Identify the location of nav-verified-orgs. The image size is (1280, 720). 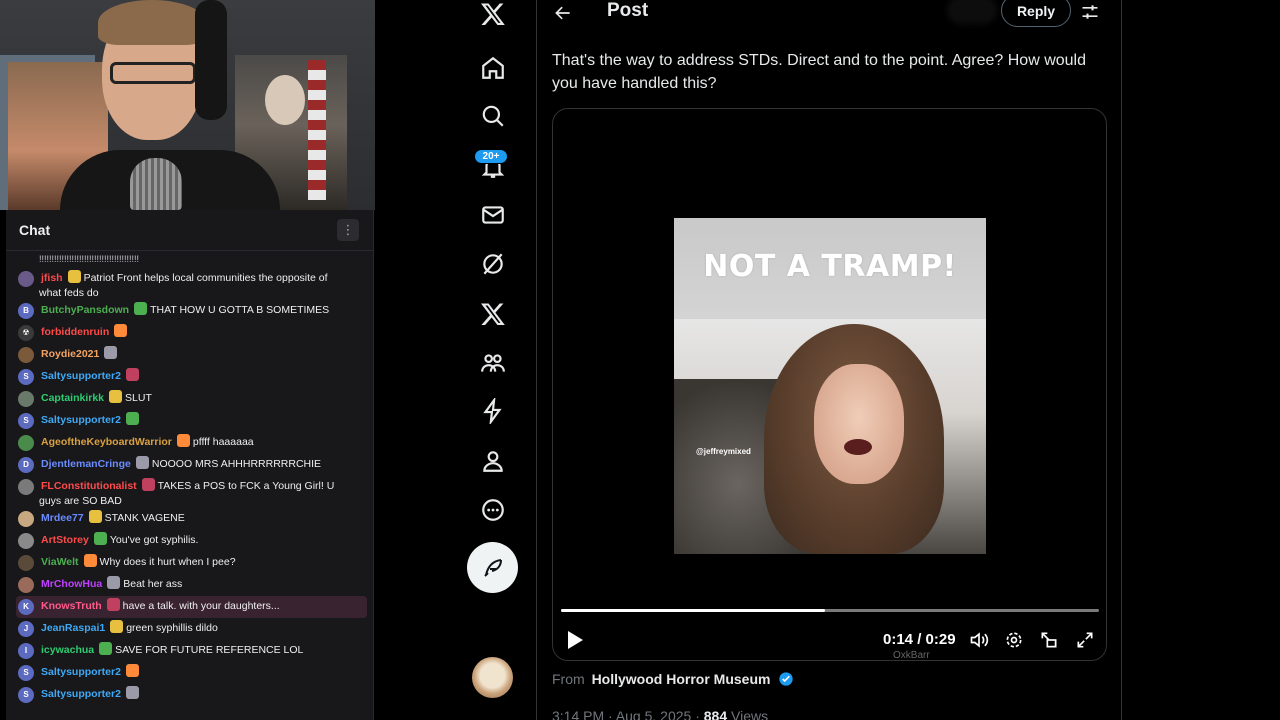
(493, 411).